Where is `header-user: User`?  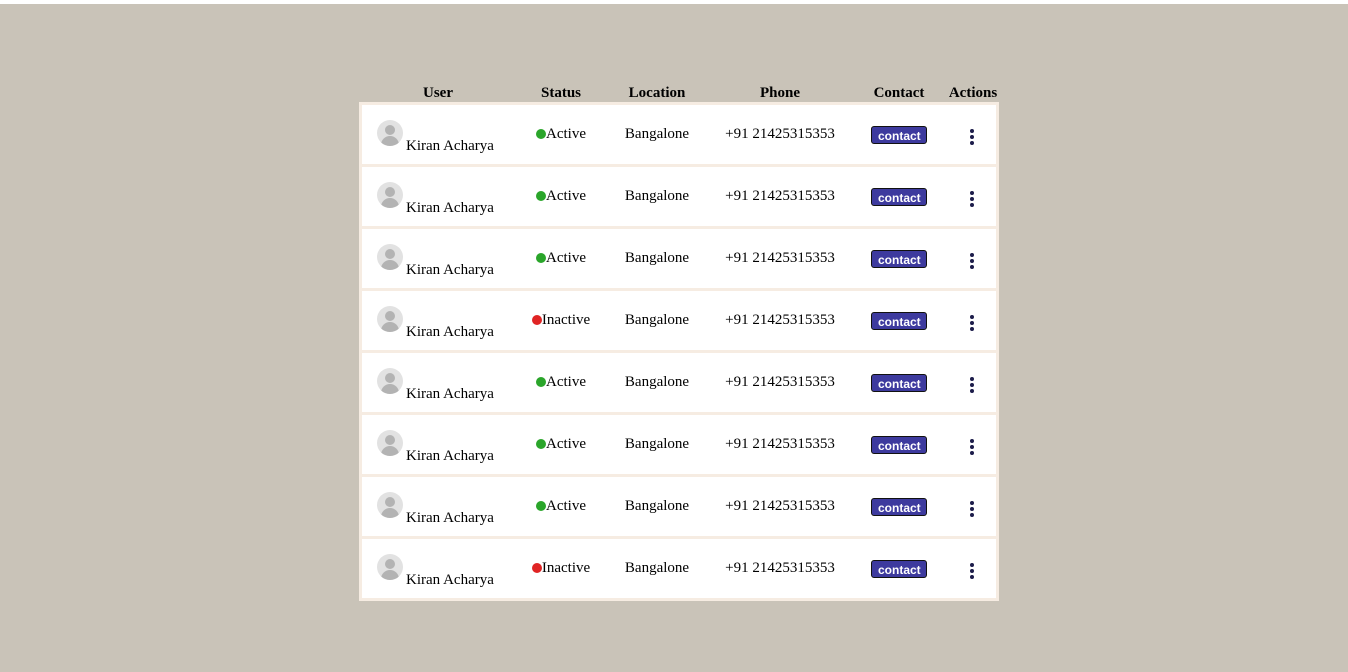 header-user: User is located at coordinates (438, 93).